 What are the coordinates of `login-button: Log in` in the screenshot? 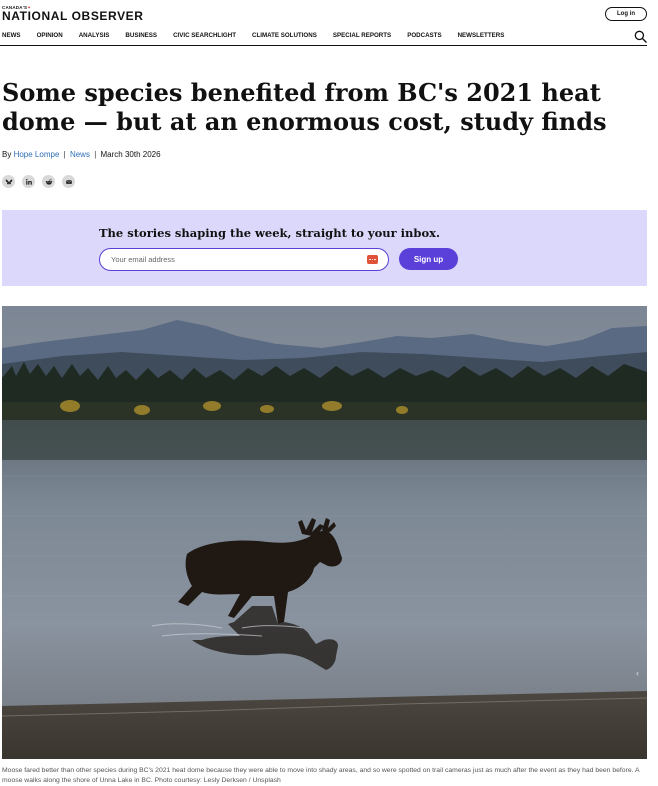 It's located at (626, 14).